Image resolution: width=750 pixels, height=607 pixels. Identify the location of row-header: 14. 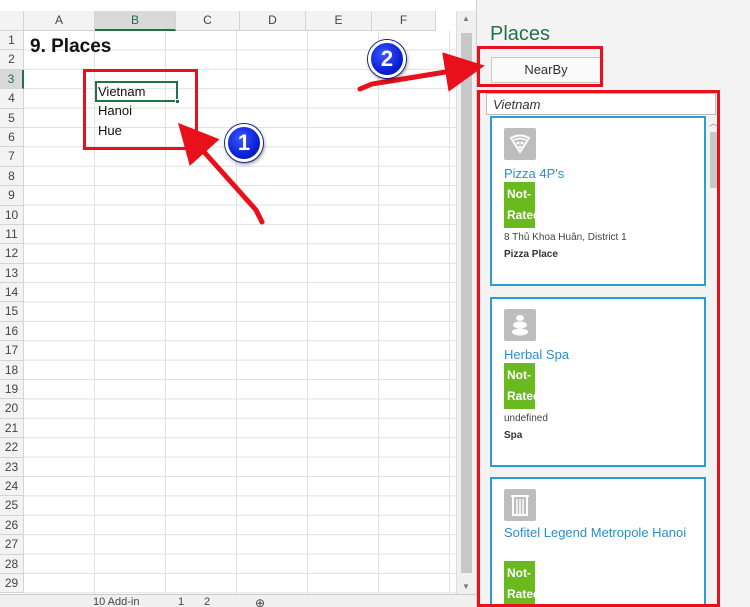
(12, 293).